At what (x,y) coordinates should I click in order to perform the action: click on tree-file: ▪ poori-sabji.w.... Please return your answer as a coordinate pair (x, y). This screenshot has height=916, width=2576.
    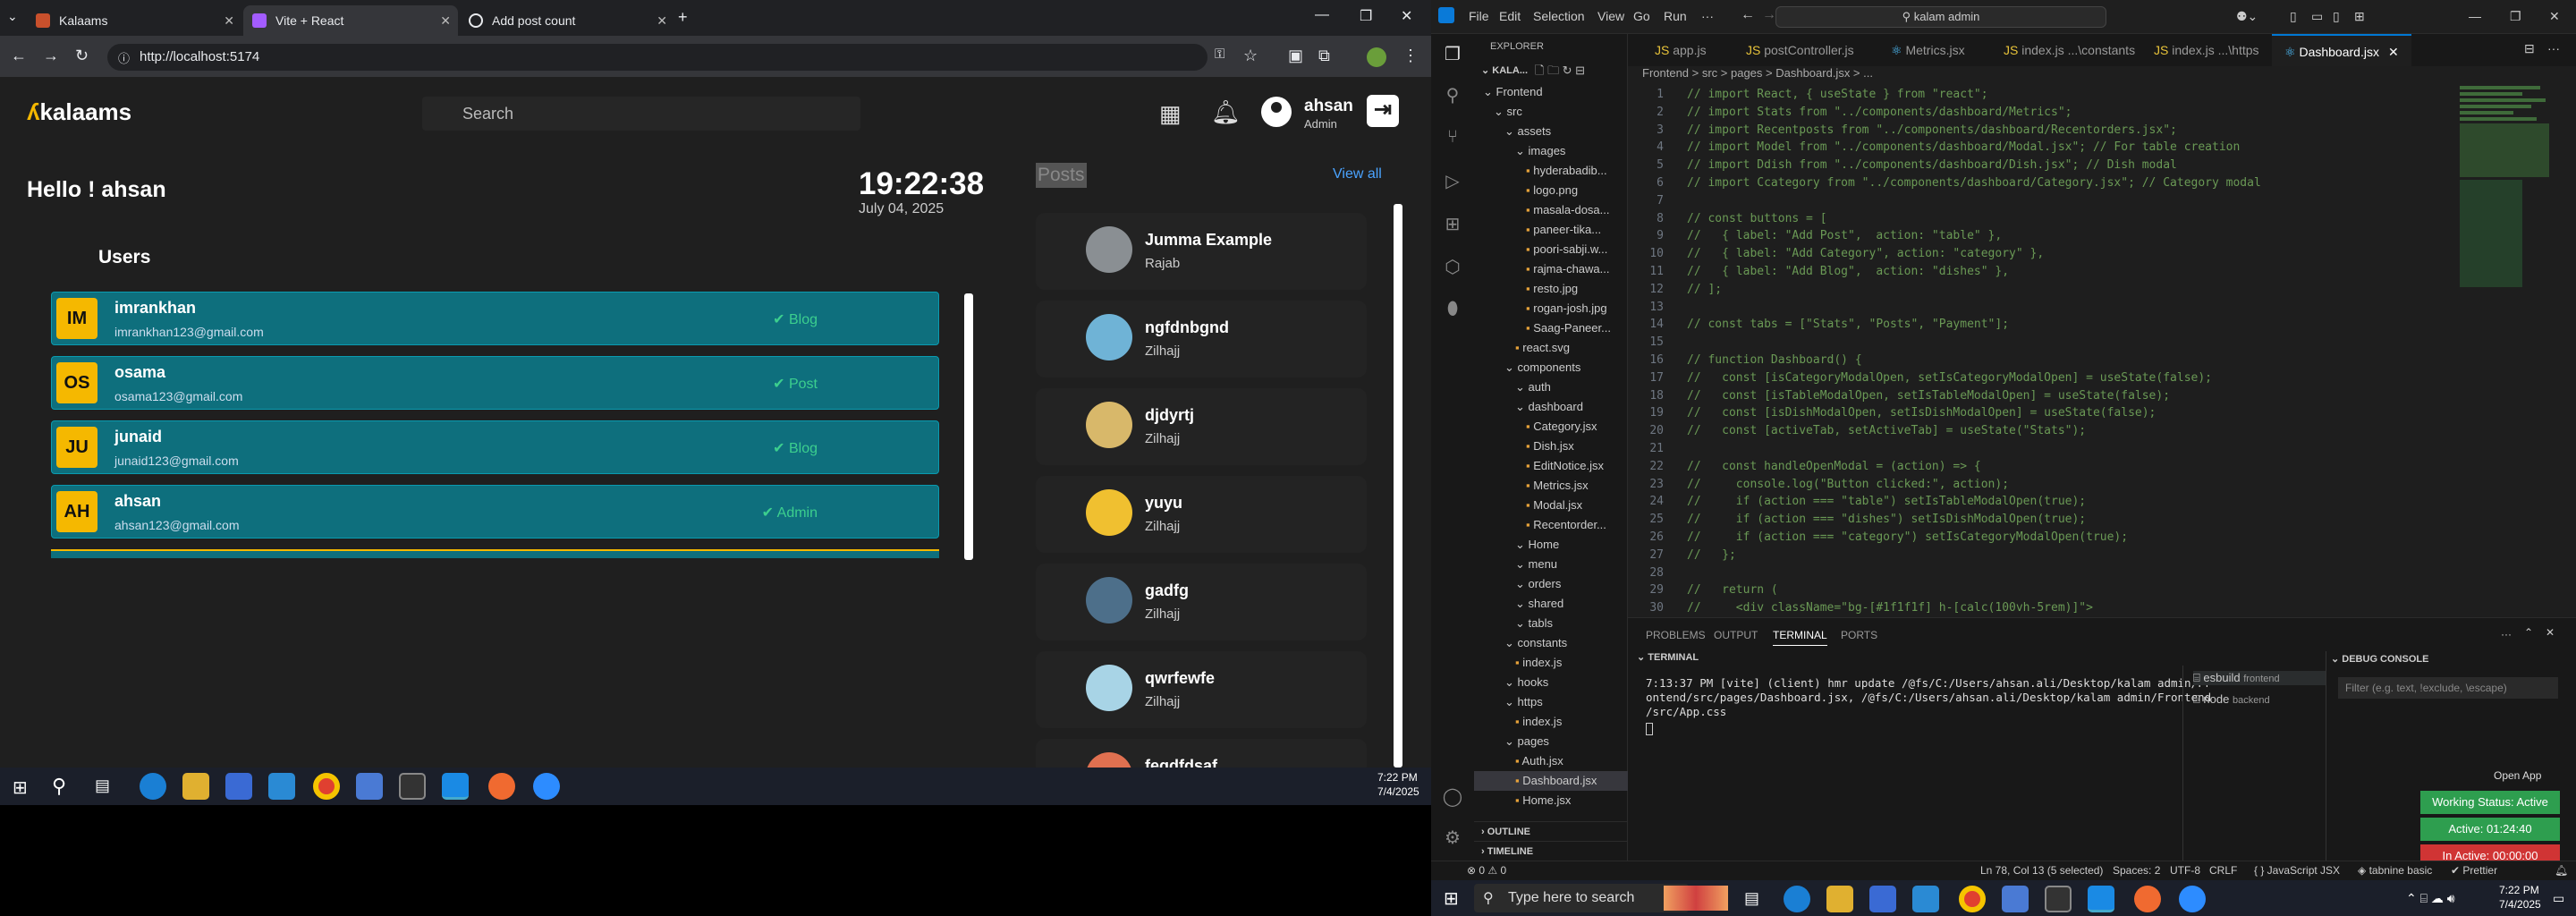
    Looking at the image, I should click on (1540, 249).